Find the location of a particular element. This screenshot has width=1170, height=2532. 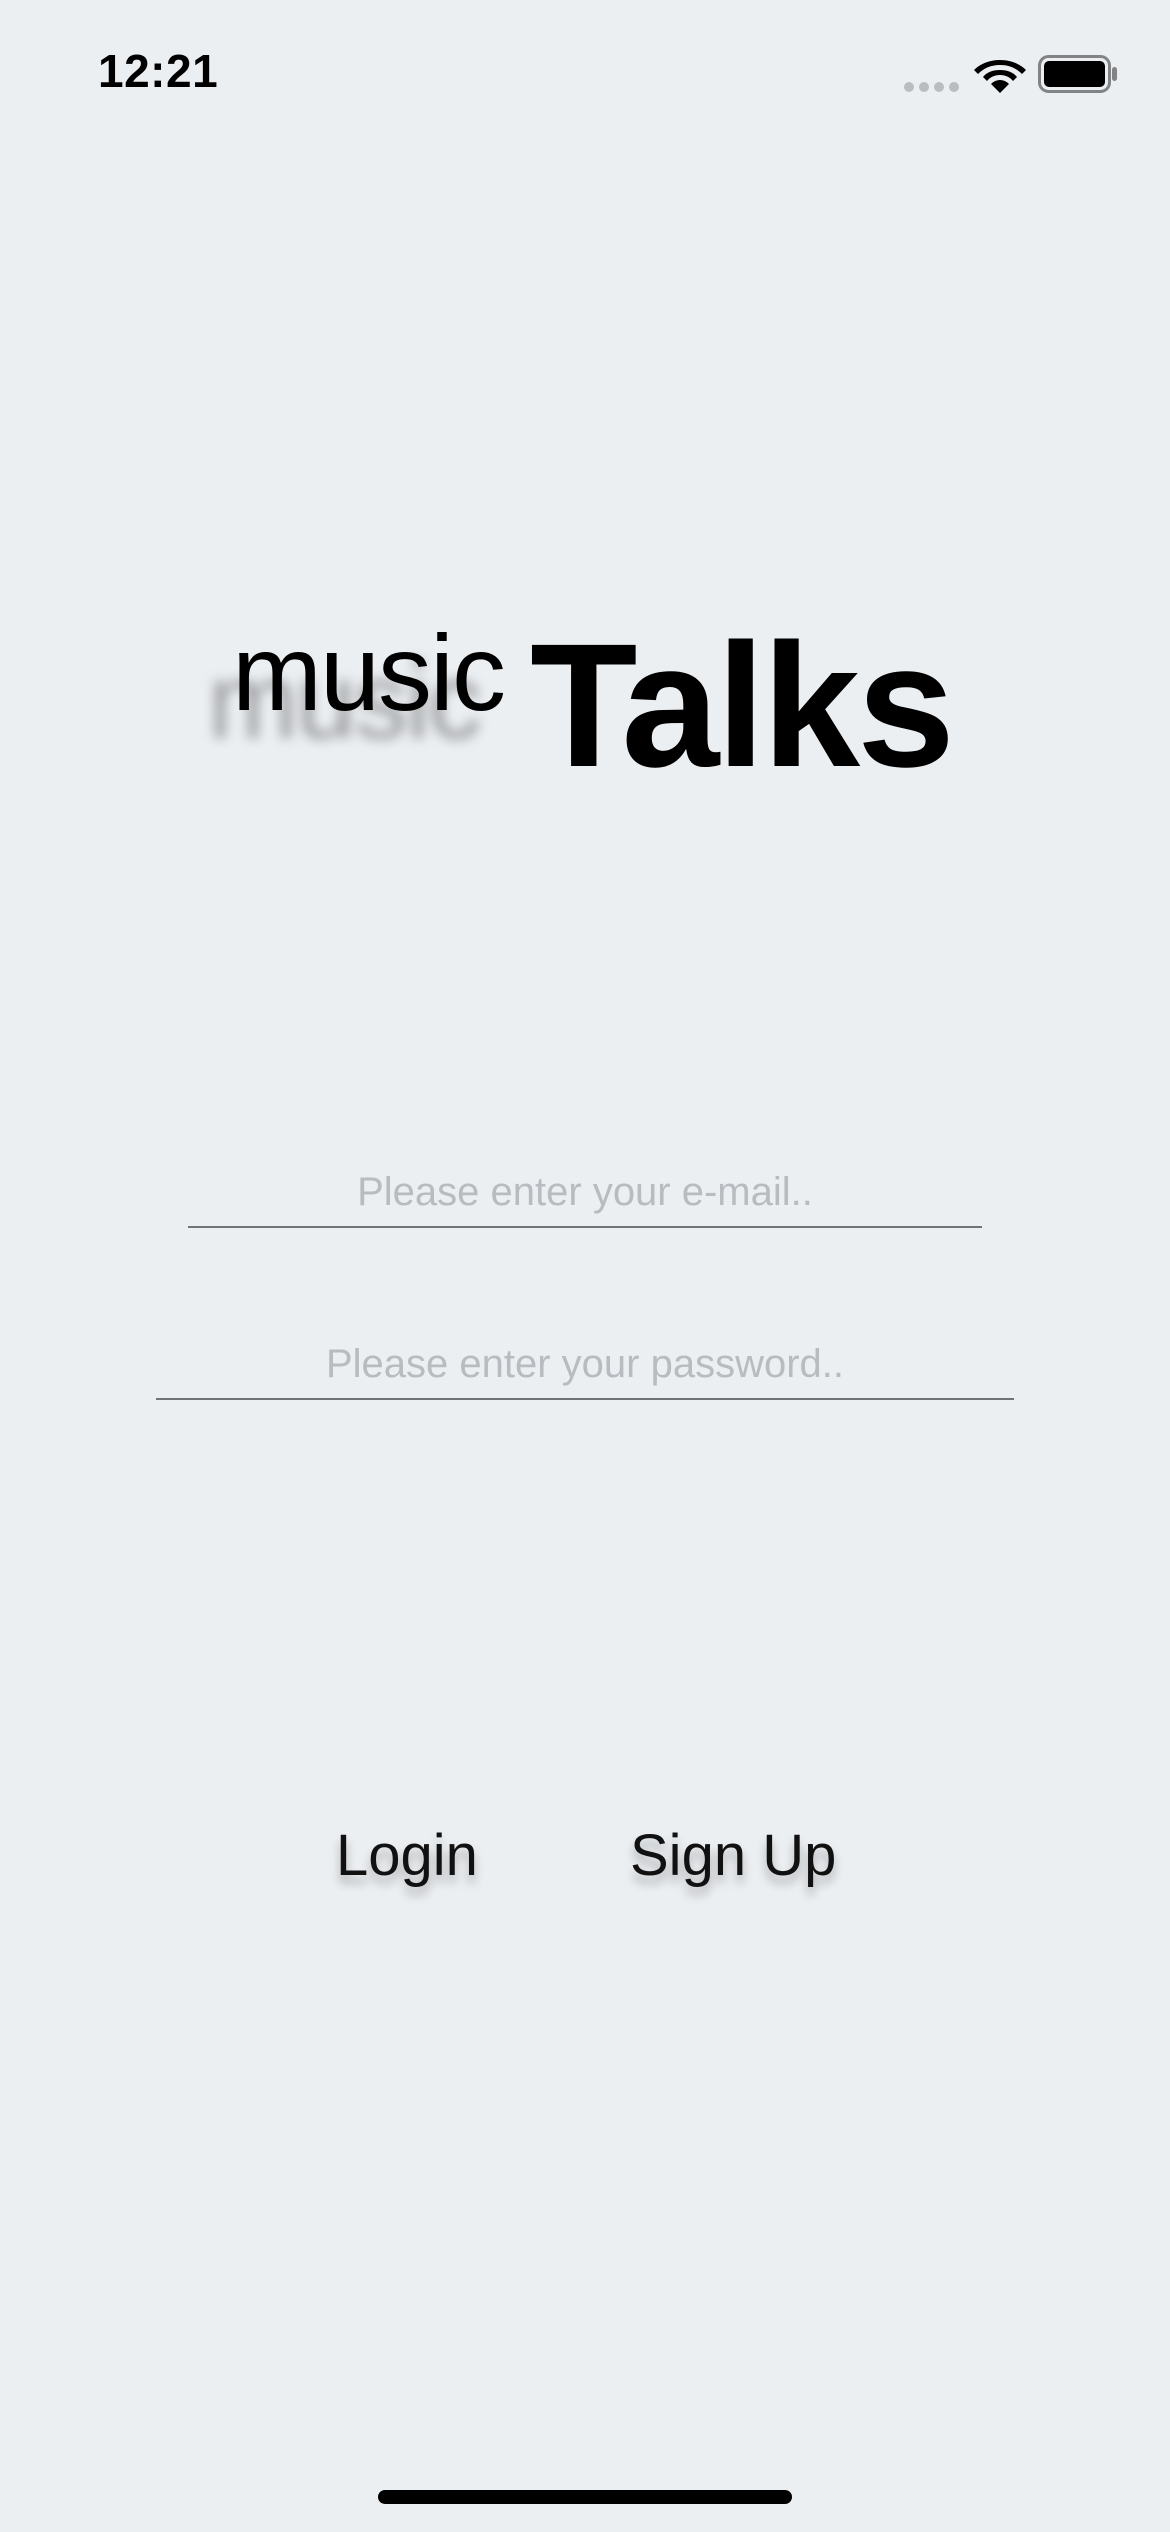

email-field is located at coordinates (585, 1196).